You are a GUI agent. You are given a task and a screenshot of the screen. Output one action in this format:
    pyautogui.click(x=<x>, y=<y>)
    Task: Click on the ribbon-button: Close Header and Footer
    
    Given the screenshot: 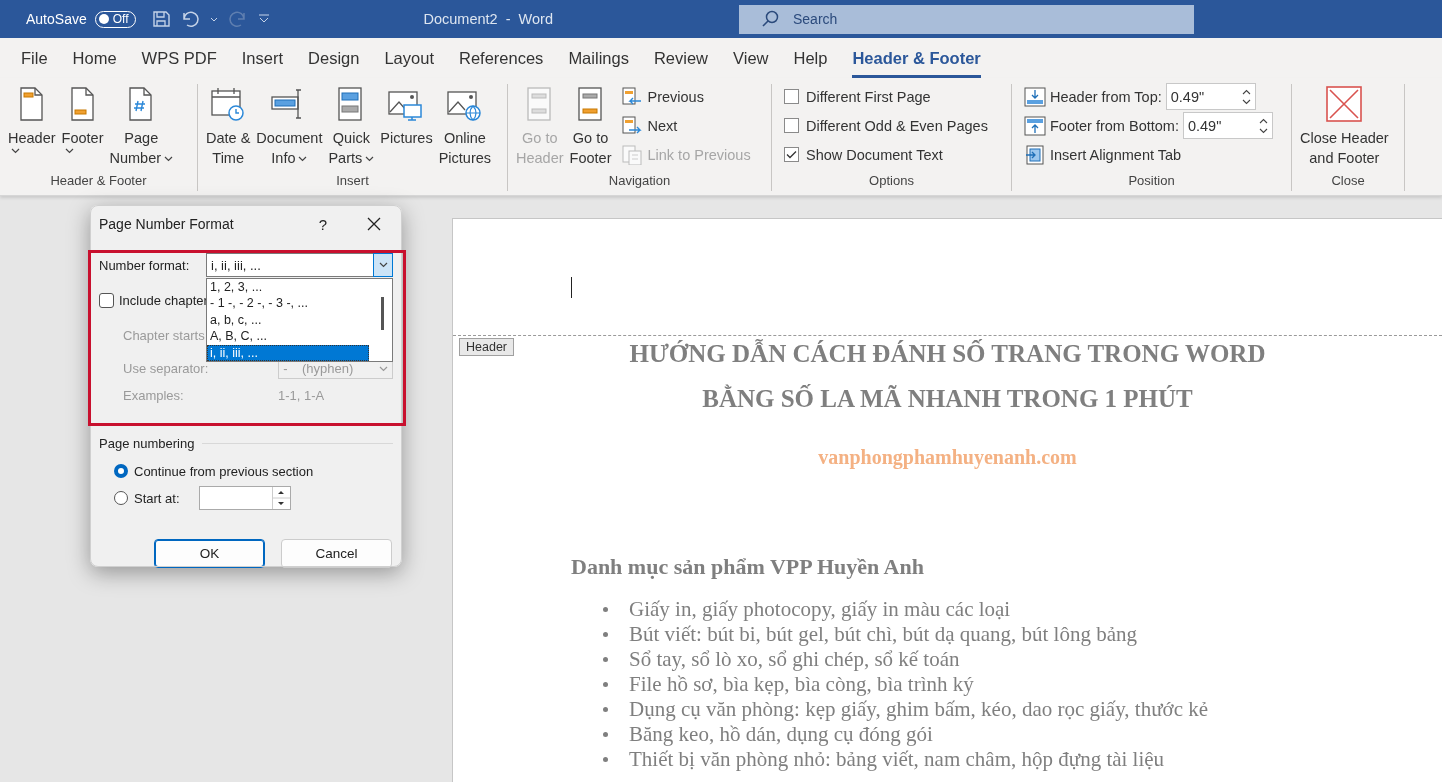 What is the action you would take?
    pyautogui.click(x=1344, y=127)
    